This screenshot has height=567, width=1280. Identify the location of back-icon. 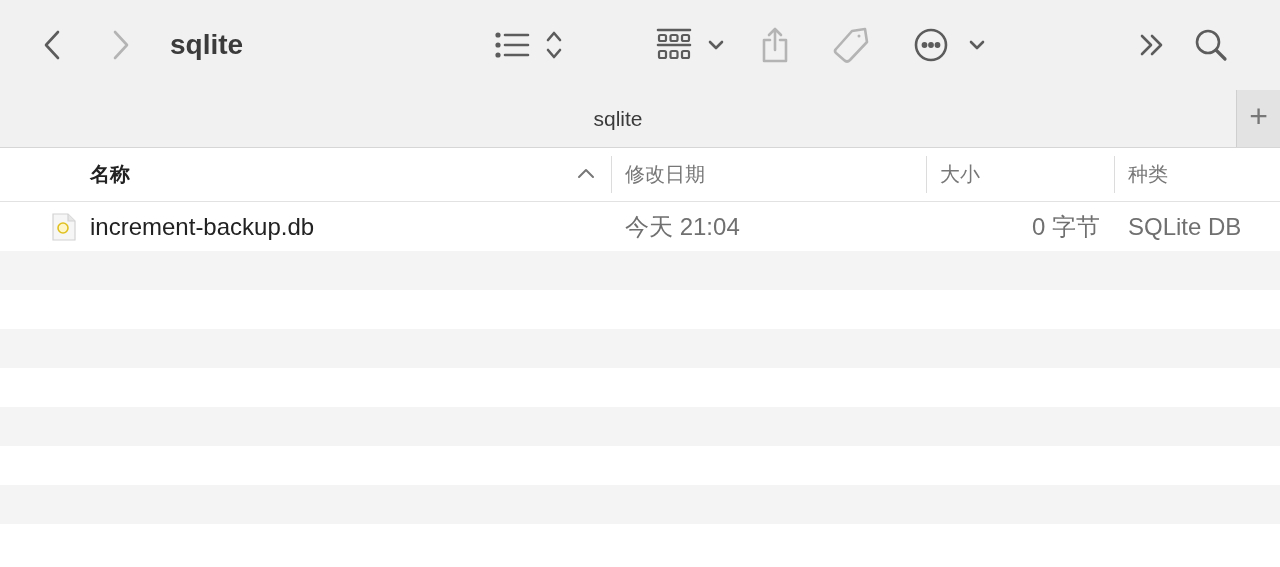
(52, 45).